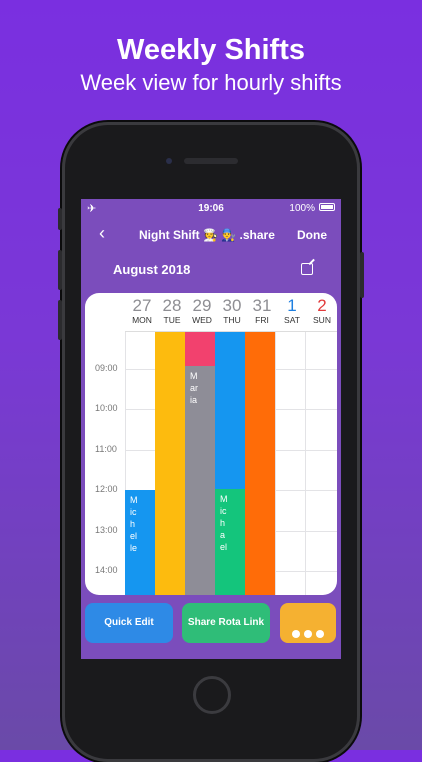 The width and height of the screenshot is (422, 762). I want to click on share-rota-link-button: Share Rota Link, so click(226, 623).